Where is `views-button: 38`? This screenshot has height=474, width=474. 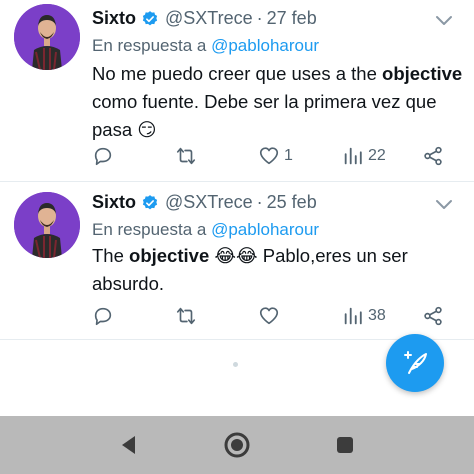 views-button: 38 is located at coordinates (364, 316).